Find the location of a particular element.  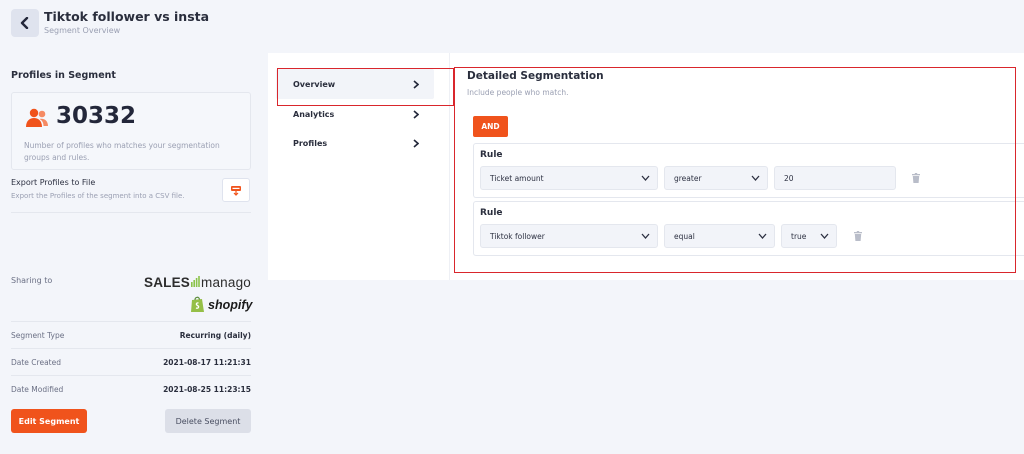

info-value: 2021-08-25 11:23:15 is located at coordinates (207, 389).